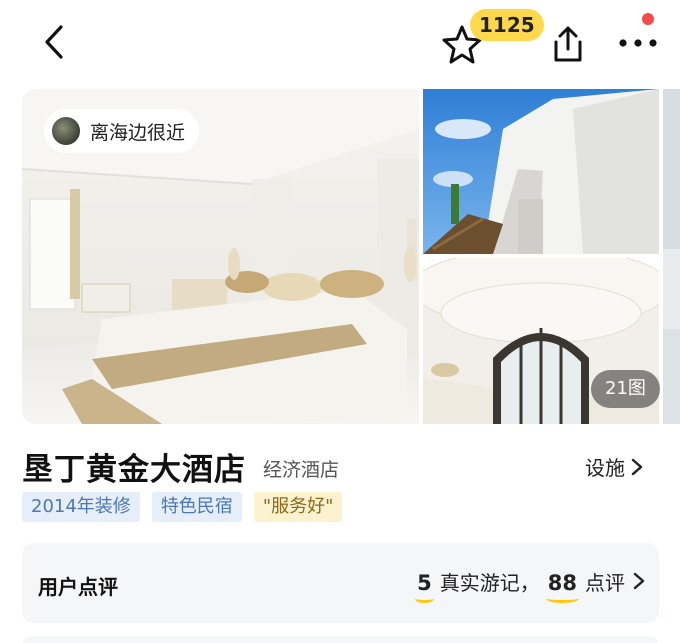  What do you see at coordinates (81, 507) in the screenshot?
I see `tag-renovation: 2014年装修` at bounding box center [81, 507].